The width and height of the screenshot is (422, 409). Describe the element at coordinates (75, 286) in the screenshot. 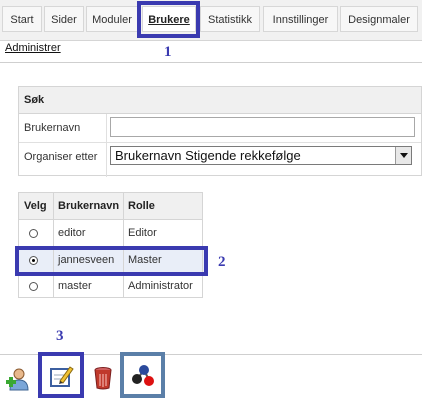

I see `table-cell-username: master` at that location.